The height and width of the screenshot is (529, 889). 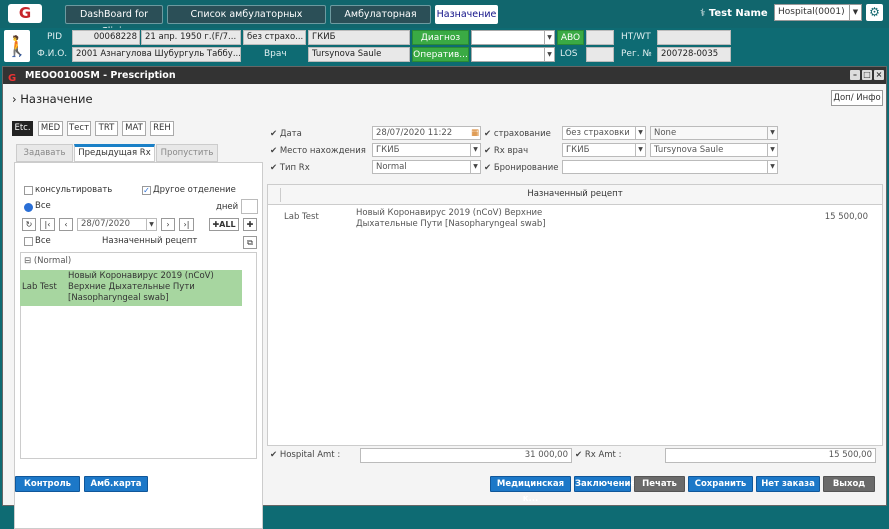 What do you see at coordinates (466, 14) in the screenshot?
I see `nav-prescription: Назначение` at bounding box center [466, 14].